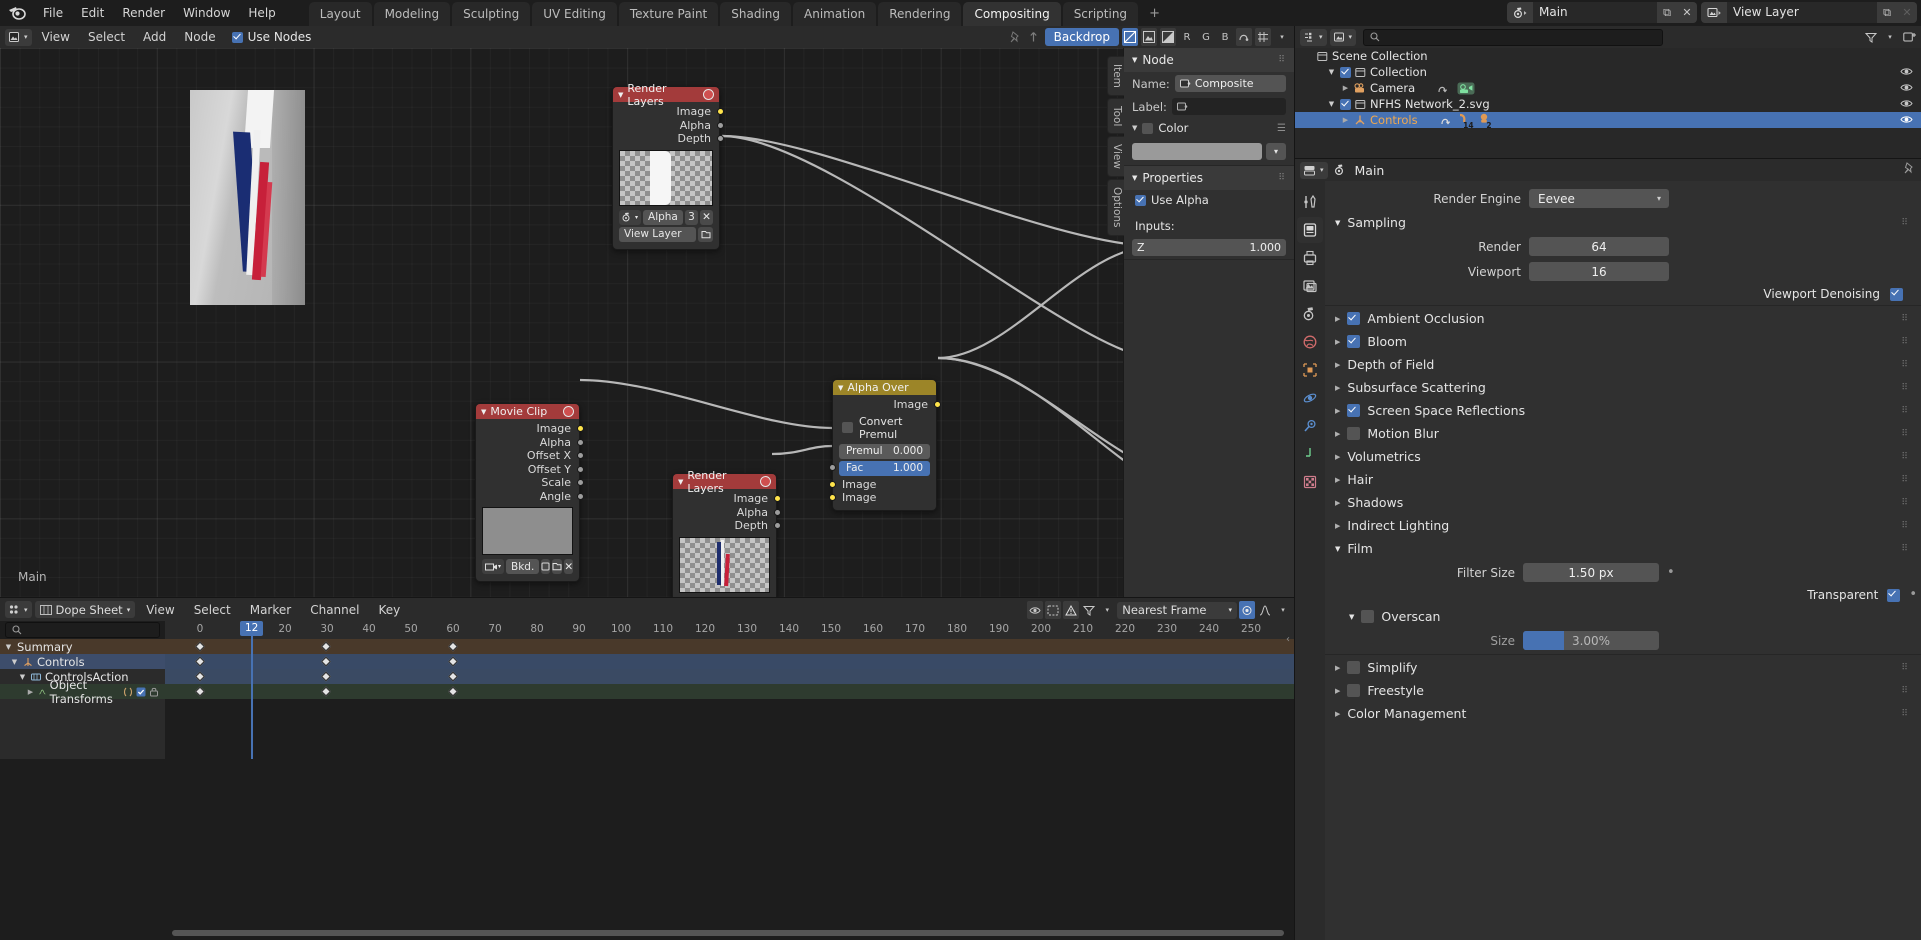 The image size is (1921, 940). I want to click on falloff-curve-icon, so click(1265, 610).